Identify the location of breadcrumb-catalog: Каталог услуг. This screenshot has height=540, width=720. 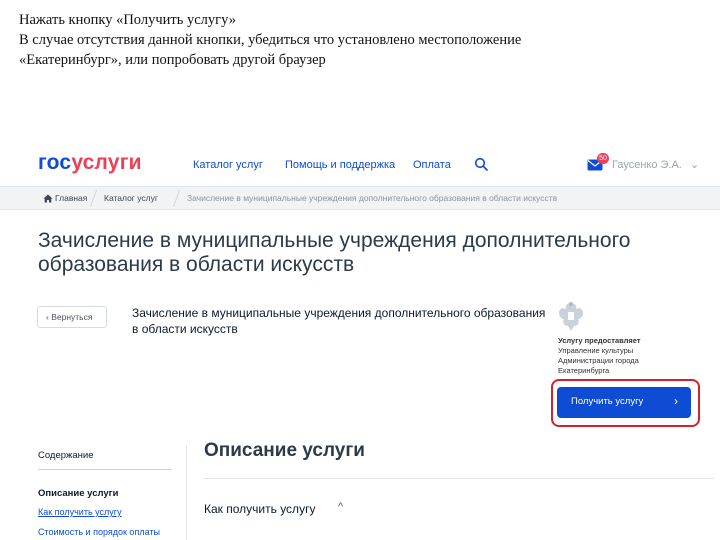
(131, 198).